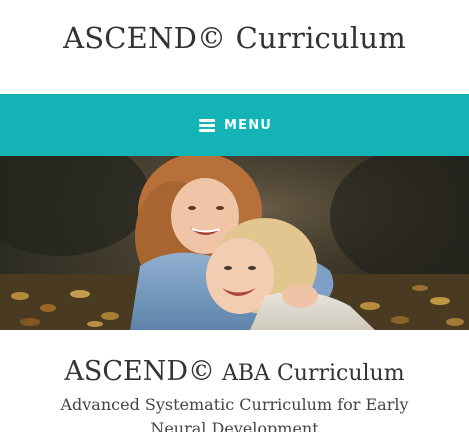 This screenshot has height=432, width=469. I want to click on menu-toggle-button: MENU, so click(235, 125).